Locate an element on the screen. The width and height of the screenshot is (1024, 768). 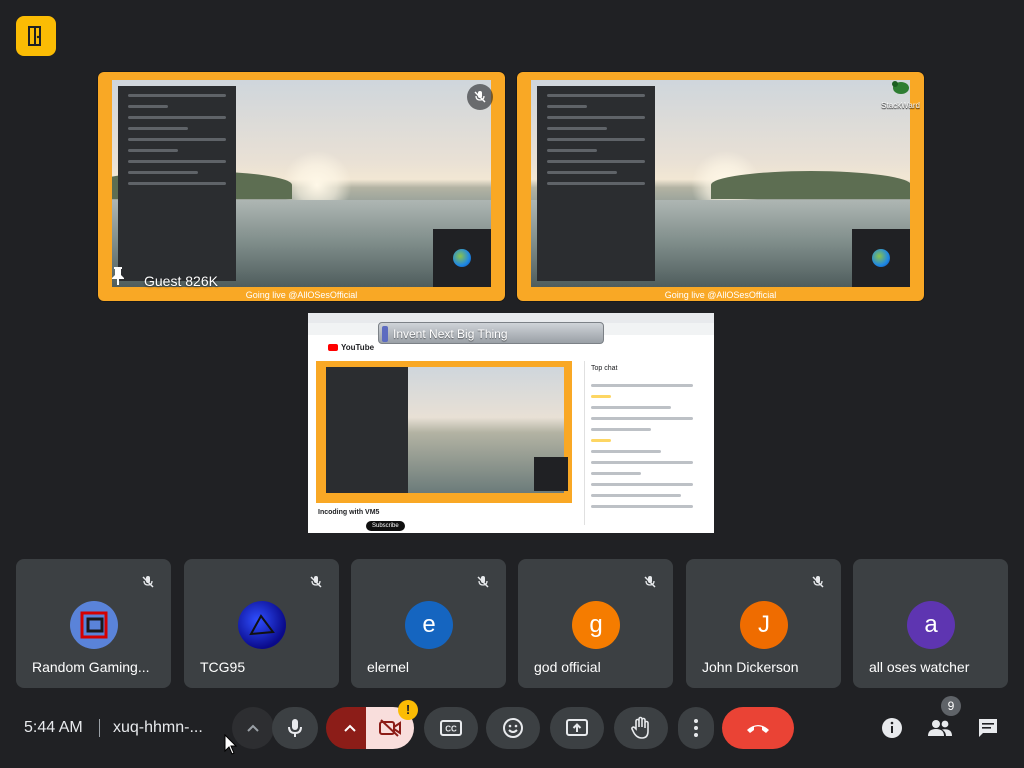
participant-name: god official is located at coordinates (567, 667).